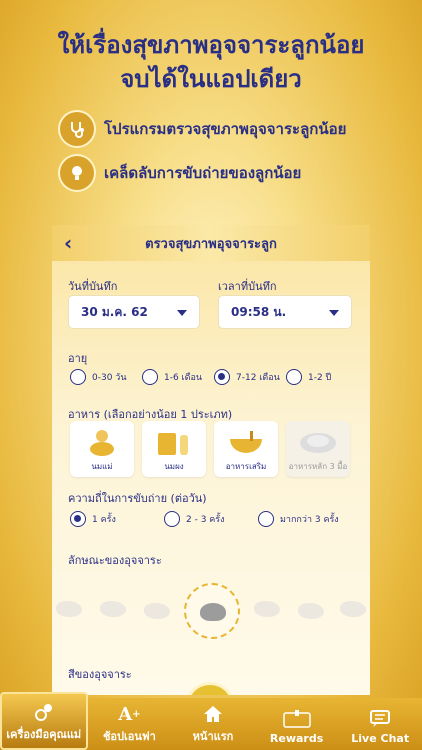 The height and width of the screenshot is (750, 422). What do you see at coordinates (172, 377) in the screenshot?
I see `age-option-1: 1-6 เดือน` at bounding box center [172, 377].